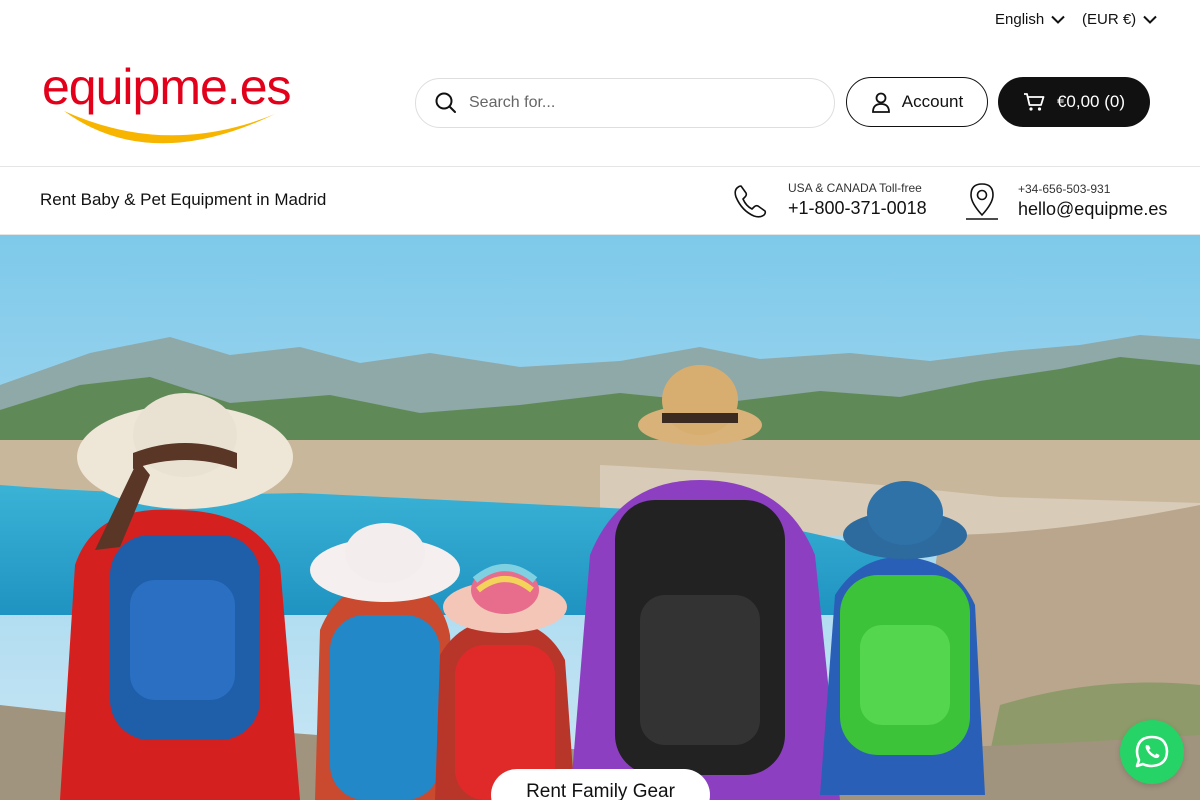  Describe the element at coordinates (1020, 19) in the screenshot. I see `language-label: English` at that location.